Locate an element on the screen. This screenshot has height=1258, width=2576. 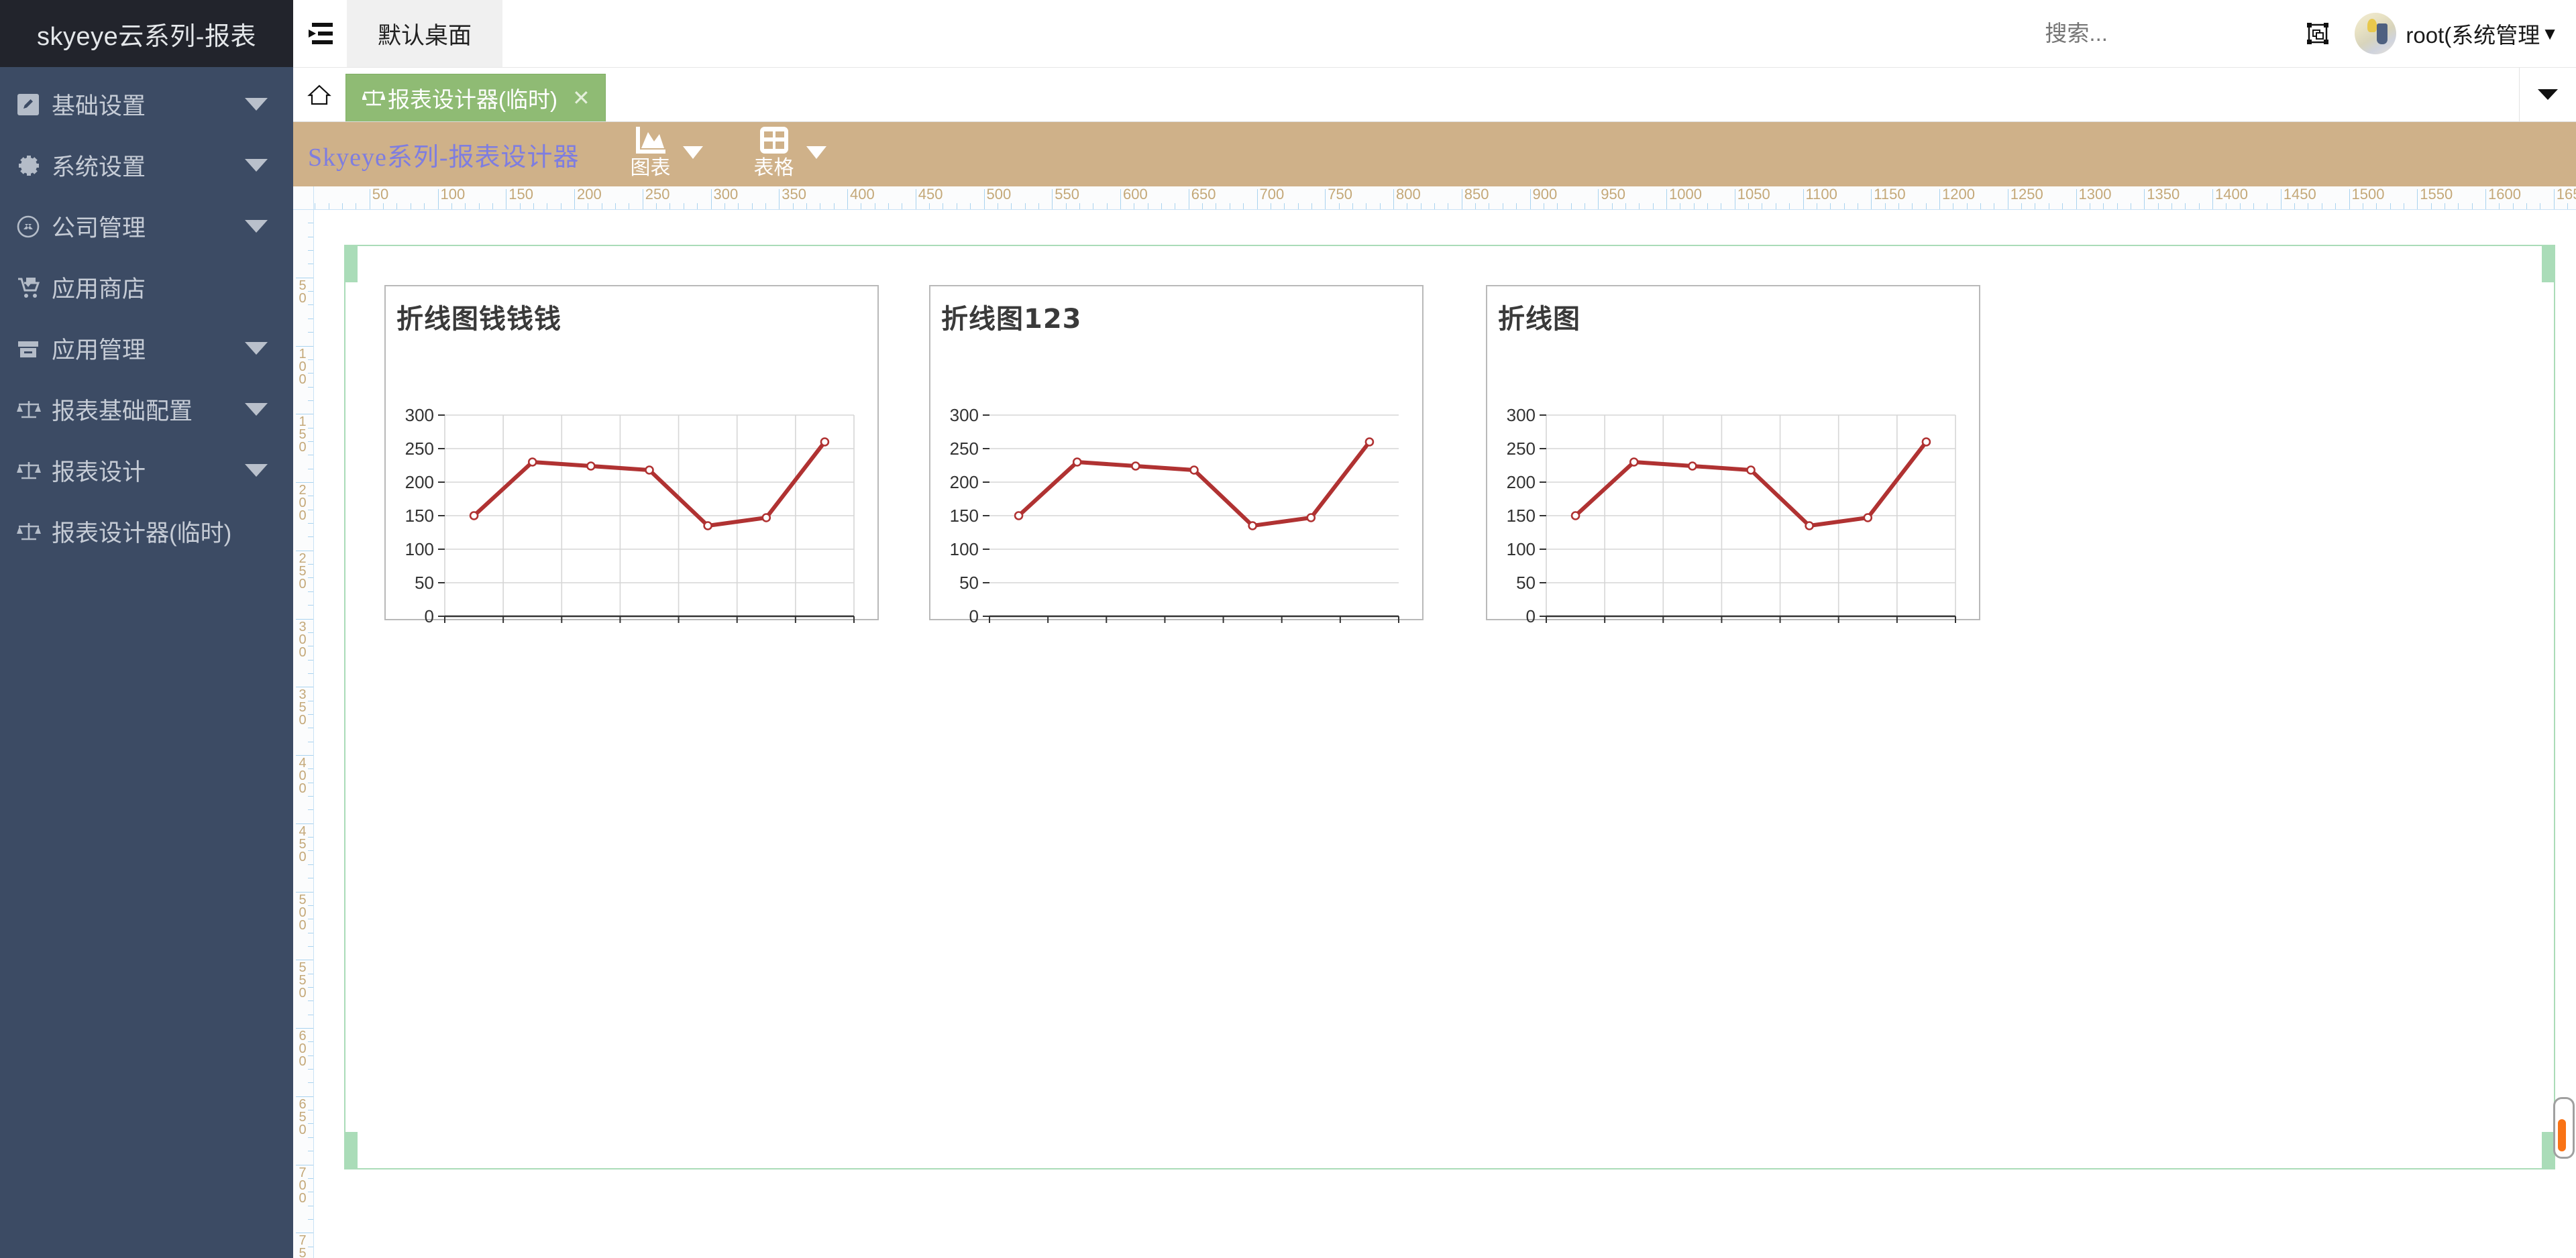
insert-chart-chevron-down-icon is located at coordinates (692, 152).